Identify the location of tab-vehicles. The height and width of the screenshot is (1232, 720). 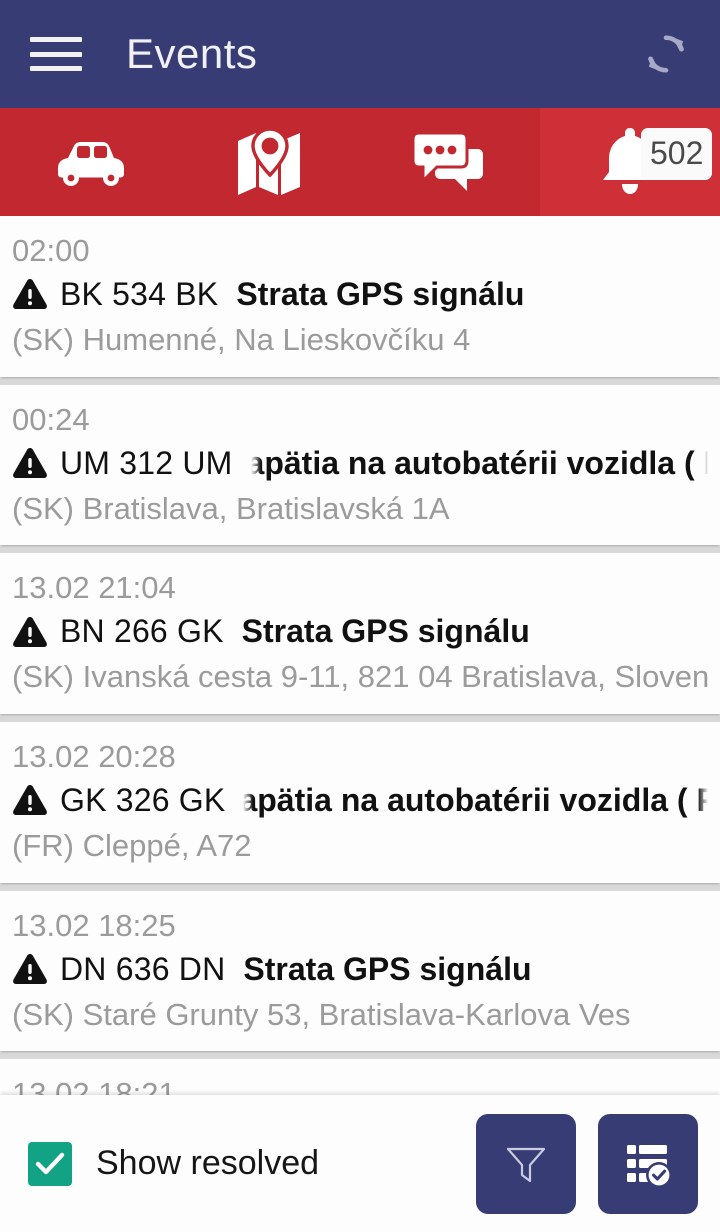
(90, 162).